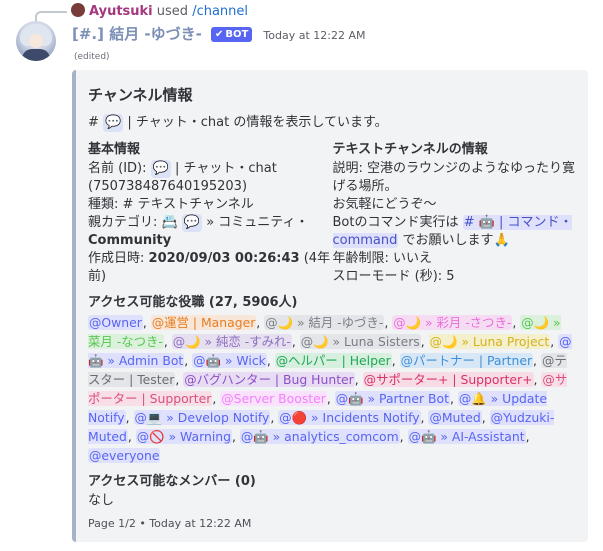  I want to click on age-restriction: 年齢制限: いいえ, so click(382, 258).